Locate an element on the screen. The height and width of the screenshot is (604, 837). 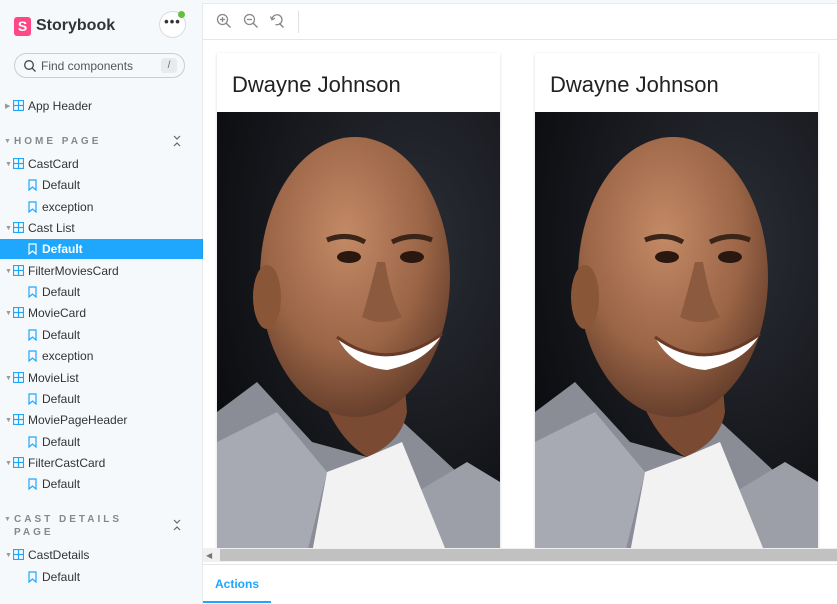
story-item-selected: Default is located at coordinates (101, 249).